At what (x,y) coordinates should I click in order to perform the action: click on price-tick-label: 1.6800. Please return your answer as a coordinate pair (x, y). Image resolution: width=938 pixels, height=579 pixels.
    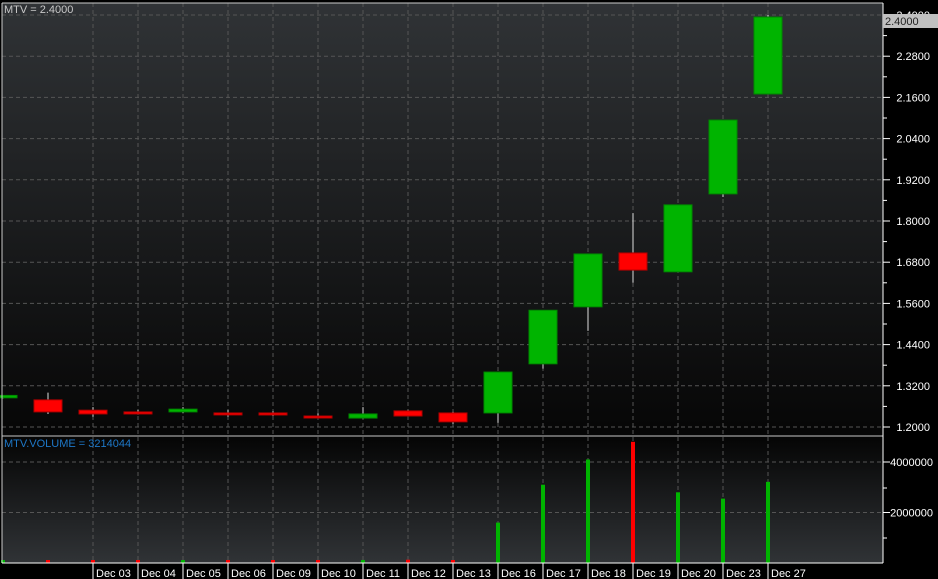
    Looking at the image, I should click on (913, 263).